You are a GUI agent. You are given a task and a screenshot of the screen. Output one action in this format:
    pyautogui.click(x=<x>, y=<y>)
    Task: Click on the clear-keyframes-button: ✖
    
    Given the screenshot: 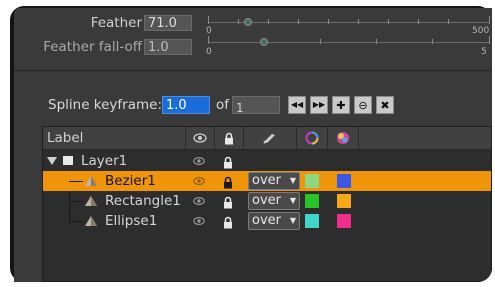 What is the action you would take?
    pyautogui.click(x=385, y=105)
    